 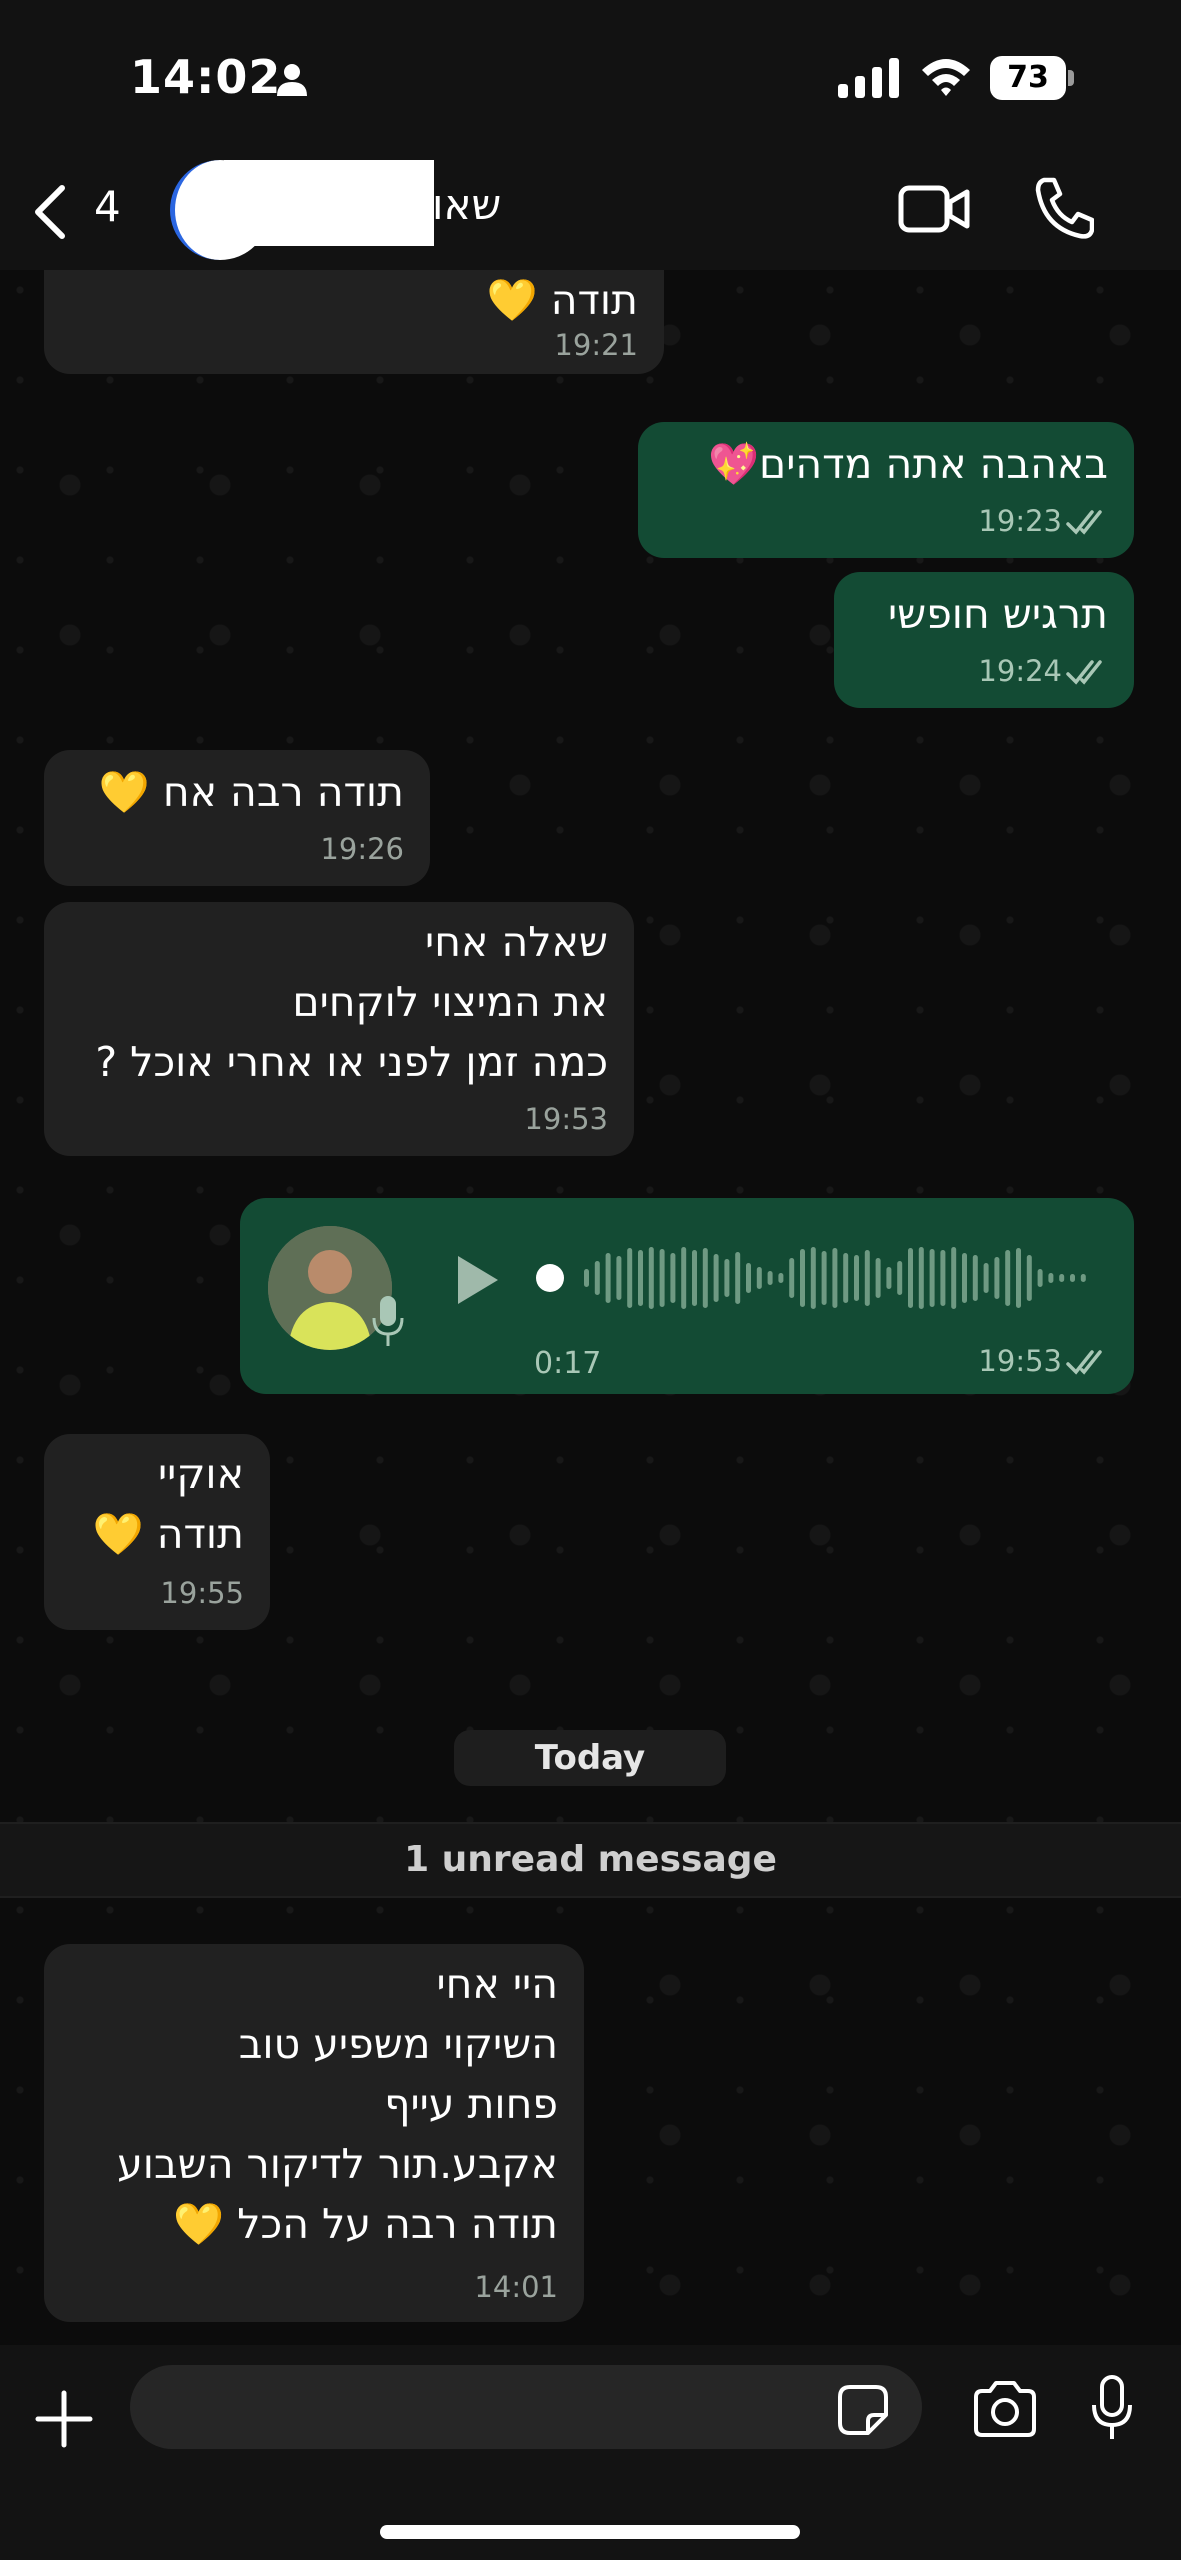 I want to click on message-time: 19:23, so click(x=1020, y=521).